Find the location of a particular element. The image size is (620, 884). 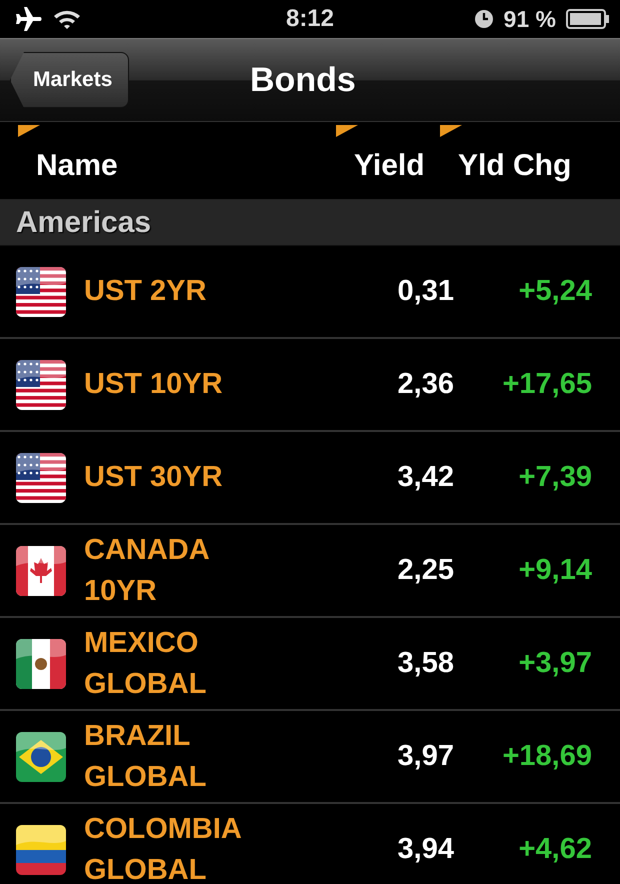

column-header: Yield is located at coordinates (389, 165).